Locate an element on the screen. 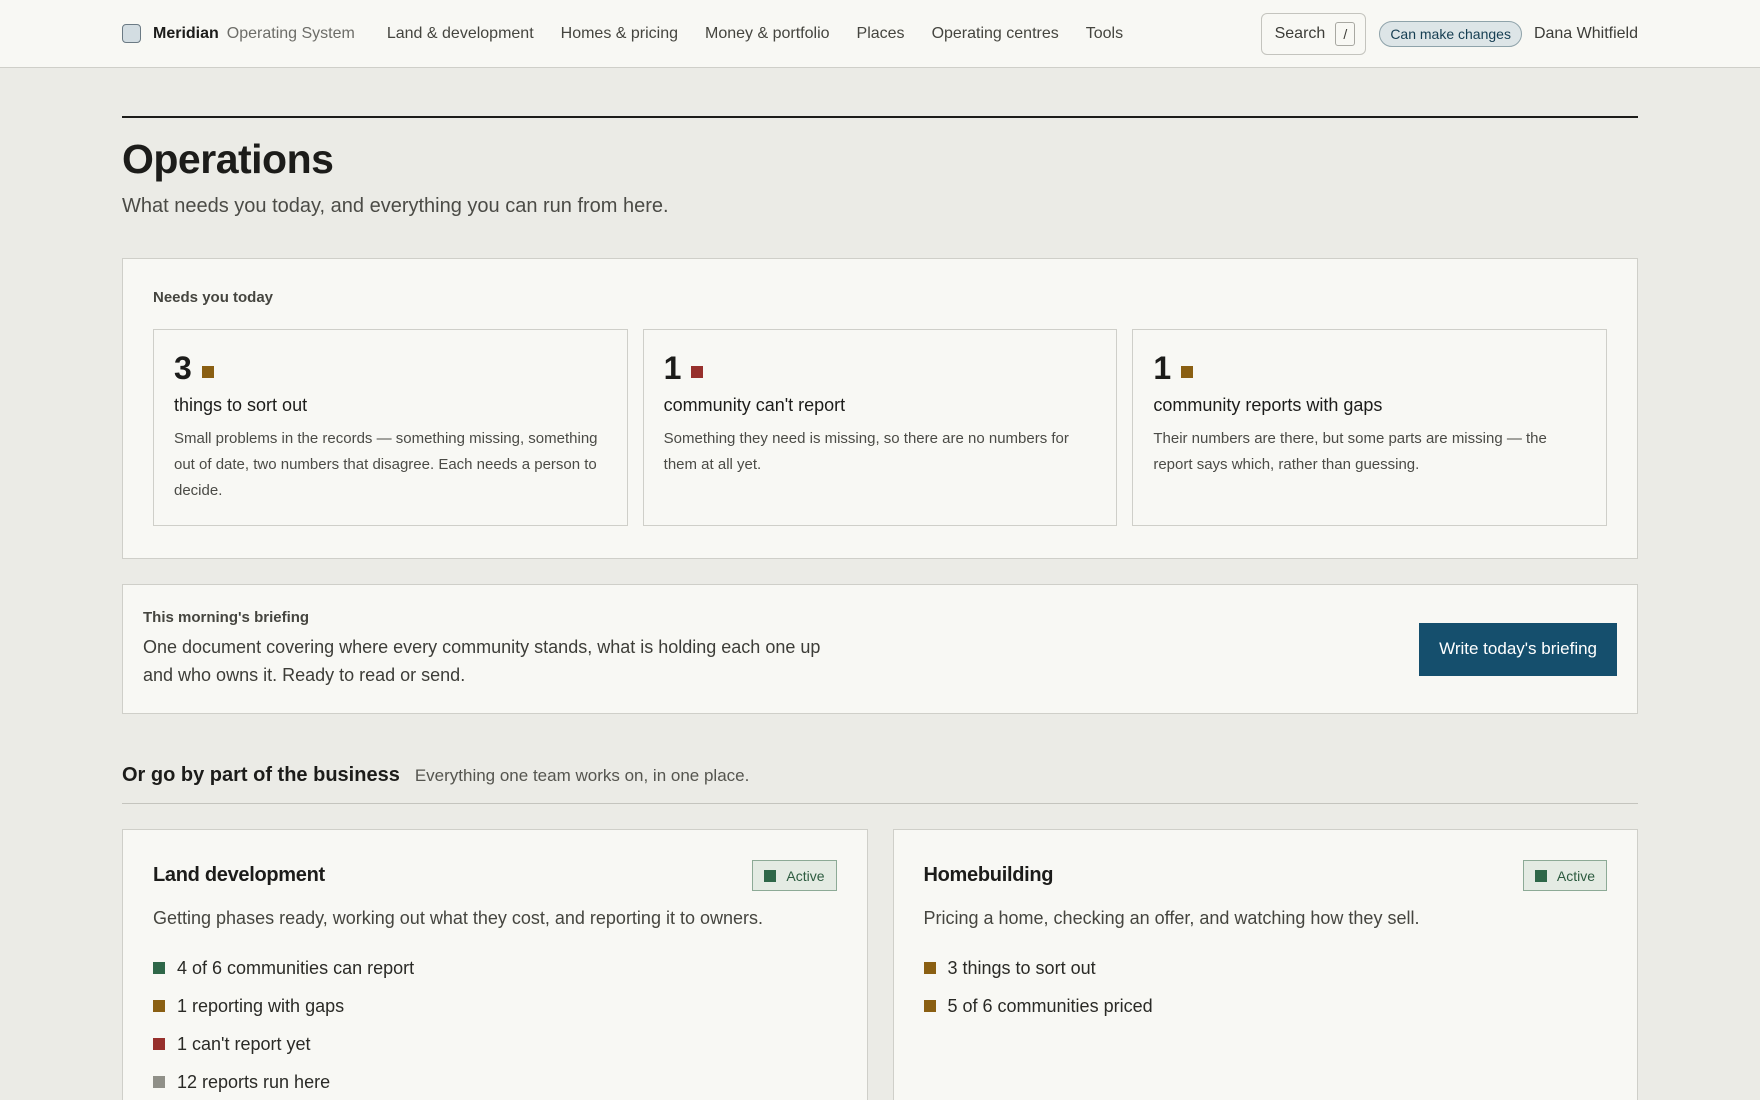 The width and height of the screenshot is (1760, 1100). nav-land-development: Land & development is located at coordinates (460, 34).